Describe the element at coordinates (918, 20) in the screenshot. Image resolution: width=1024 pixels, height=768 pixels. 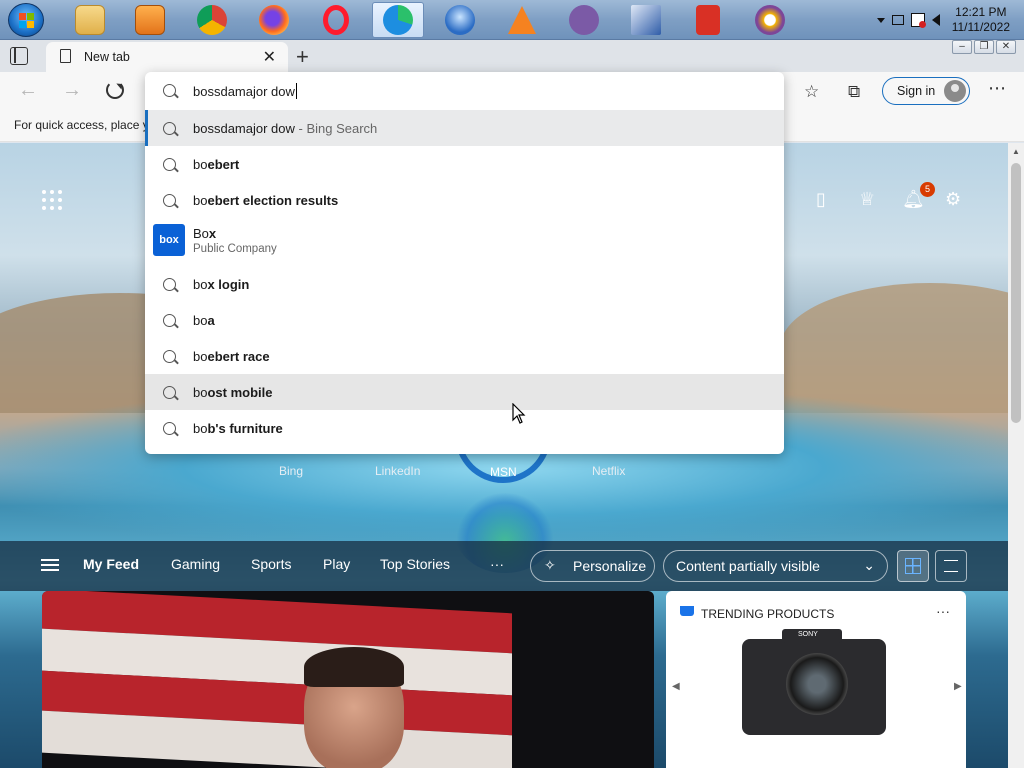
I see `flag-alert-icon` at that location.